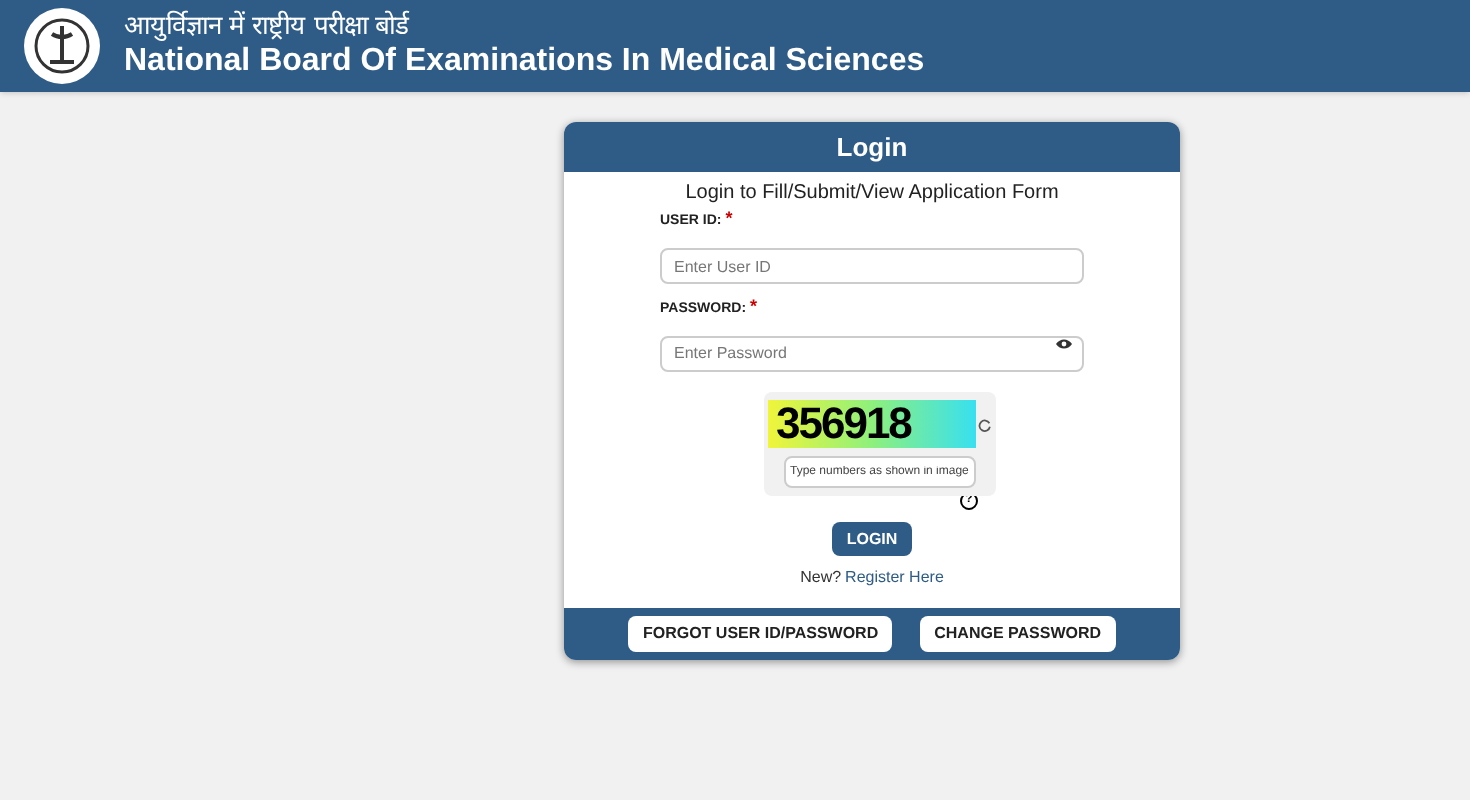 The height and width of the screenshot is (800, 1470). What do you see at coordinates (524, 62) in the screenshot?
I see `site-title: National Board Of Examinations In Medical Sciences` at bounding box center [524, 62].